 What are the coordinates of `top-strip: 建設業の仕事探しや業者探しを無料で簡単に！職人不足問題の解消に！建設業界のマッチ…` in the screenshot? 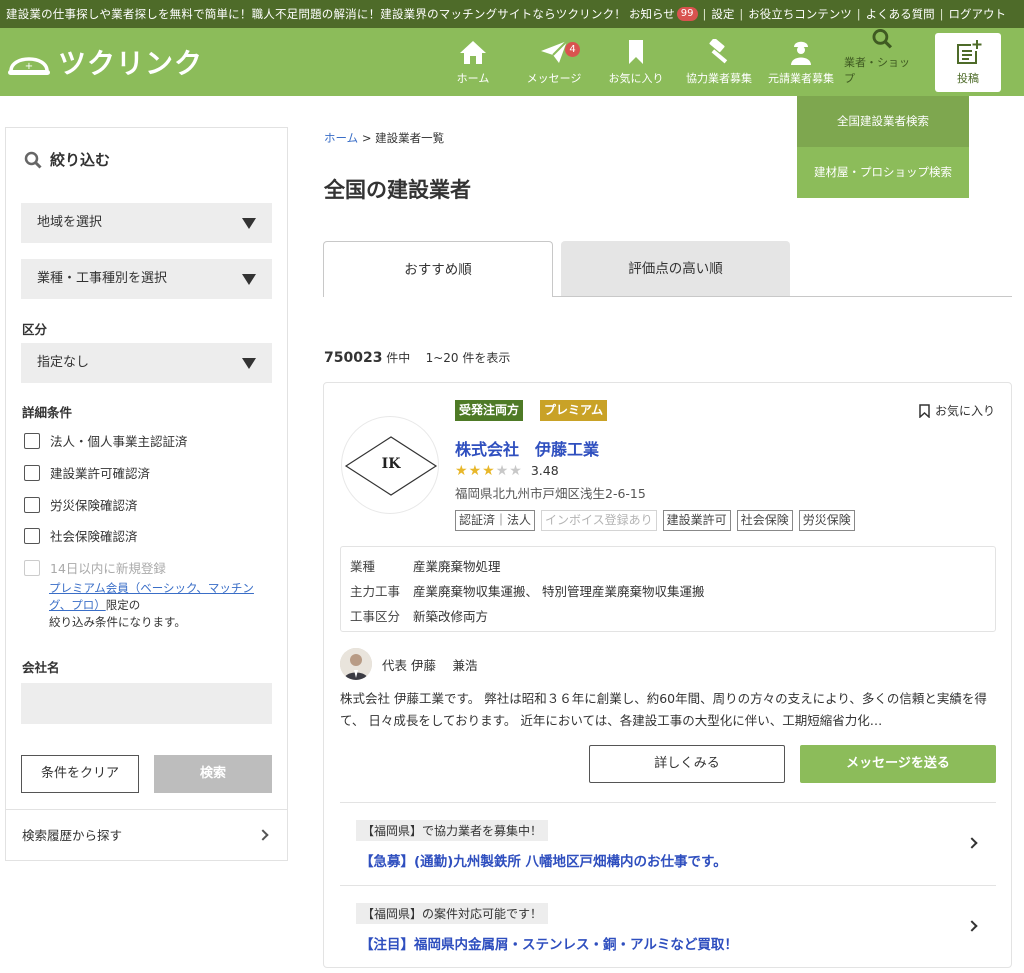 It's located at (512, 14).